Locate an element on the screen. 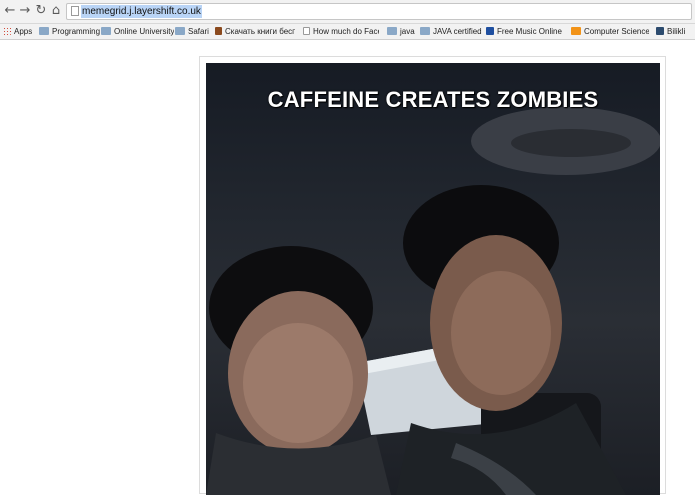  address-bar: memegrid.j.layershift.co.uk is located at coordinates (379, 11).